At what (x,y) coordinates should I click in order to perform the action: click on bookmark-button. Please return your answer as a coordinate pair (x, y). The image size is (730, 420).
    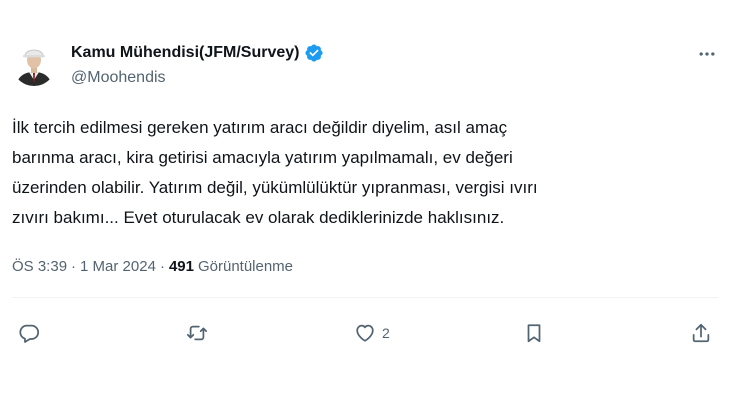
    Looking at the image, I should click on (537, 333).